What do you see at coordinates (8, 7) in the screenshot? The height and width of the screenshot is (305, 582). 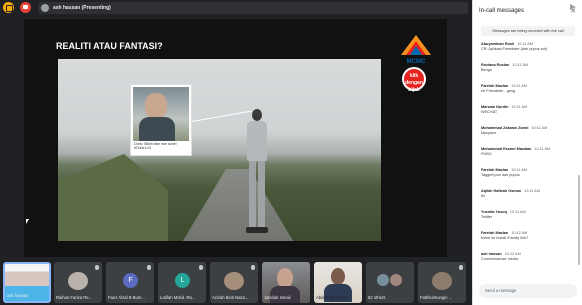 I see `stop-presenting-icon` at bounding box center [8, 7].